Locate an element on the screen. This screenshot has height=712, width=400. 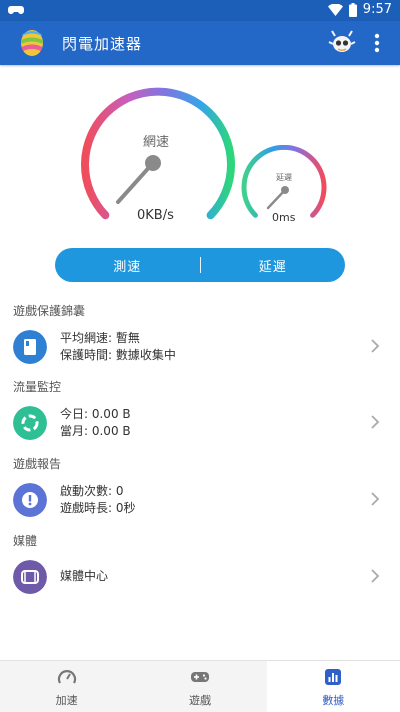
traffic-row: 今日: 0.00 B 當月: 0.00 B is located at coordinates (200, 425).